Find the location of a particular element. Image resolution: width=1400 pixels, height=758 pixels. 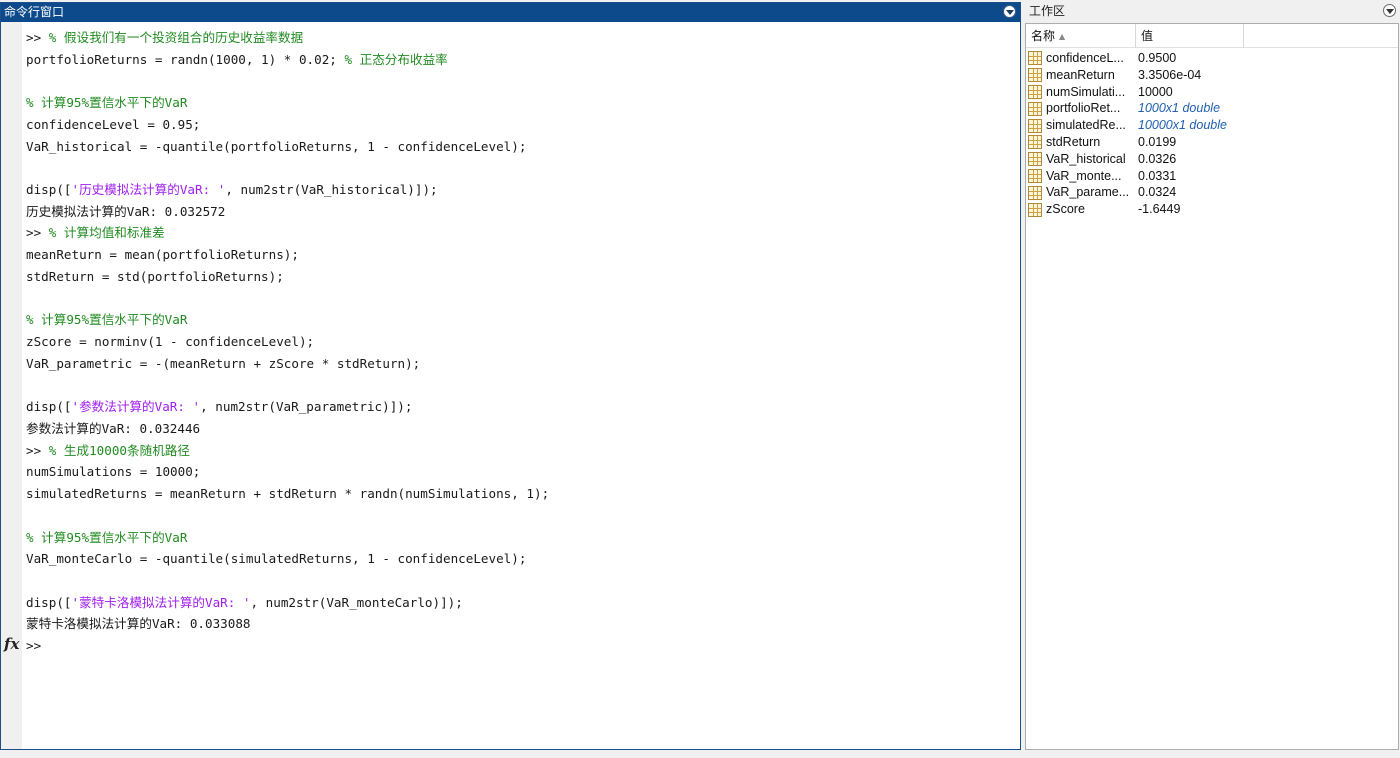

code-text: , num2str(VaR_parametric)]); is located at coordinates (306, 407).